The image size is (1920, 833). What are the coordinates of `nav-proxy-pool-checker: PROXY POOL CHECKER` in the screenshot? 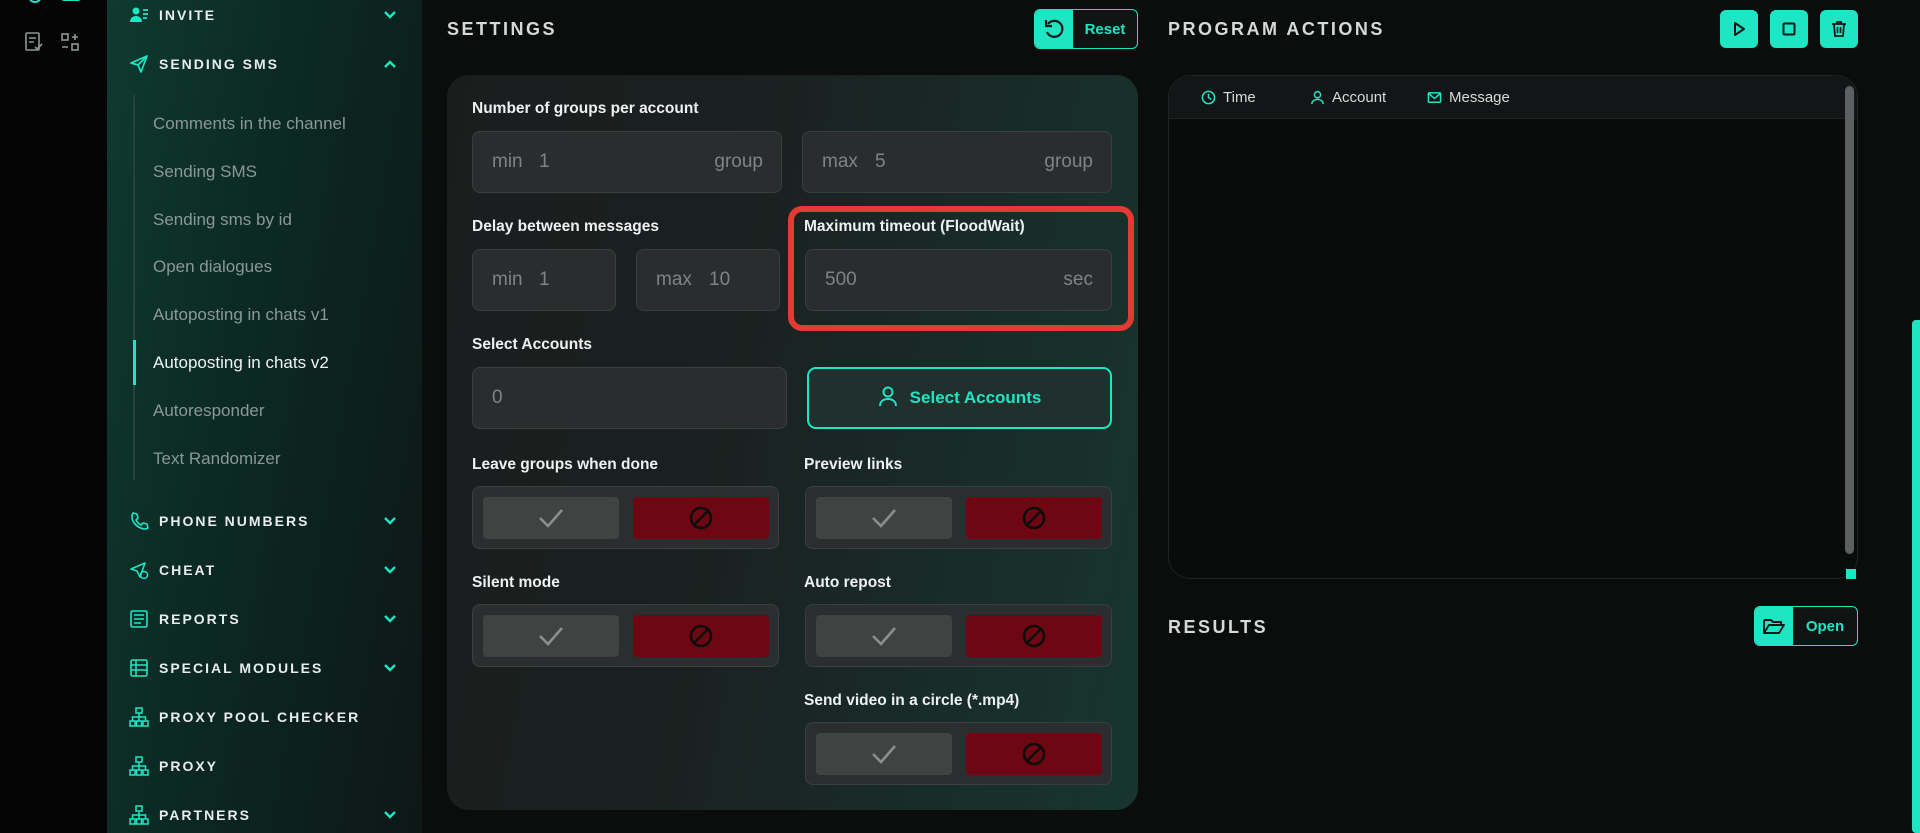 It's located at (264, 717).